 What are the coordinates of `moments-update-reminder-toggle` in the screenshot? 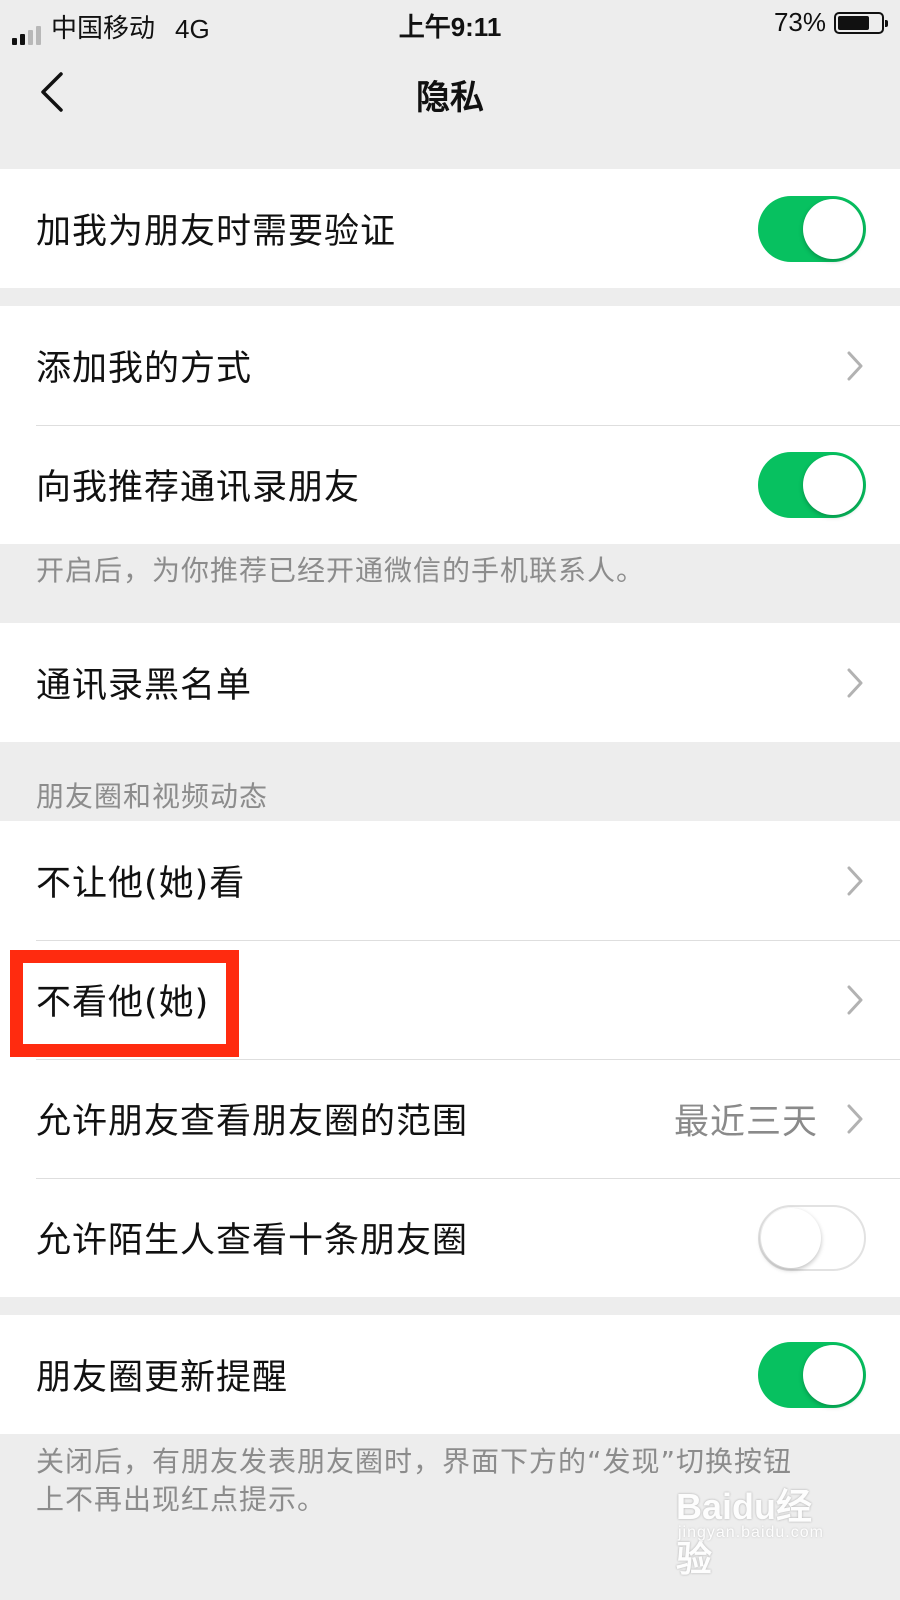 It's located at (812, 1374).